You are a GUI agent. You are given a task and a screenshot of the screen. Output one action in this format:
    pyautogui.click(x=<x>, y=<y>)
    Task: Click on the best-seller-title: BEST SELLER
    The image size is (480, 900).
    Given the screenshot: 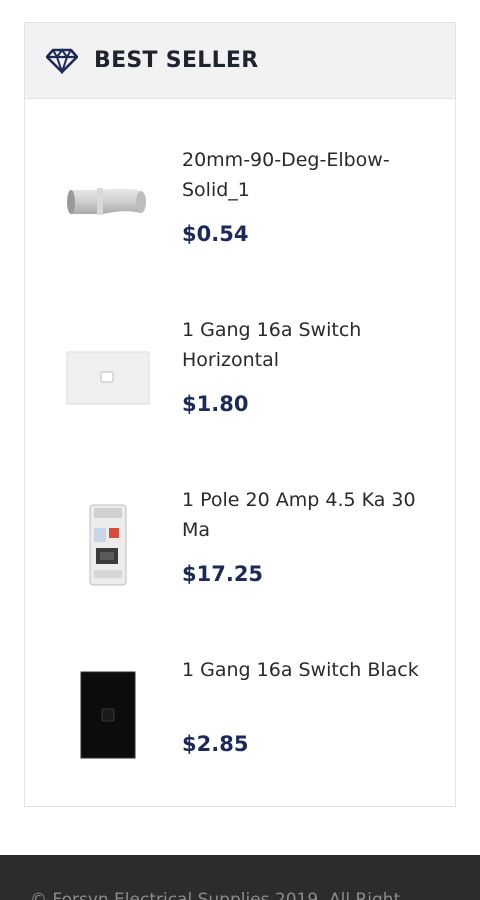 What is the action you would take?
    pyautogui.click(x=176, y=60)
    